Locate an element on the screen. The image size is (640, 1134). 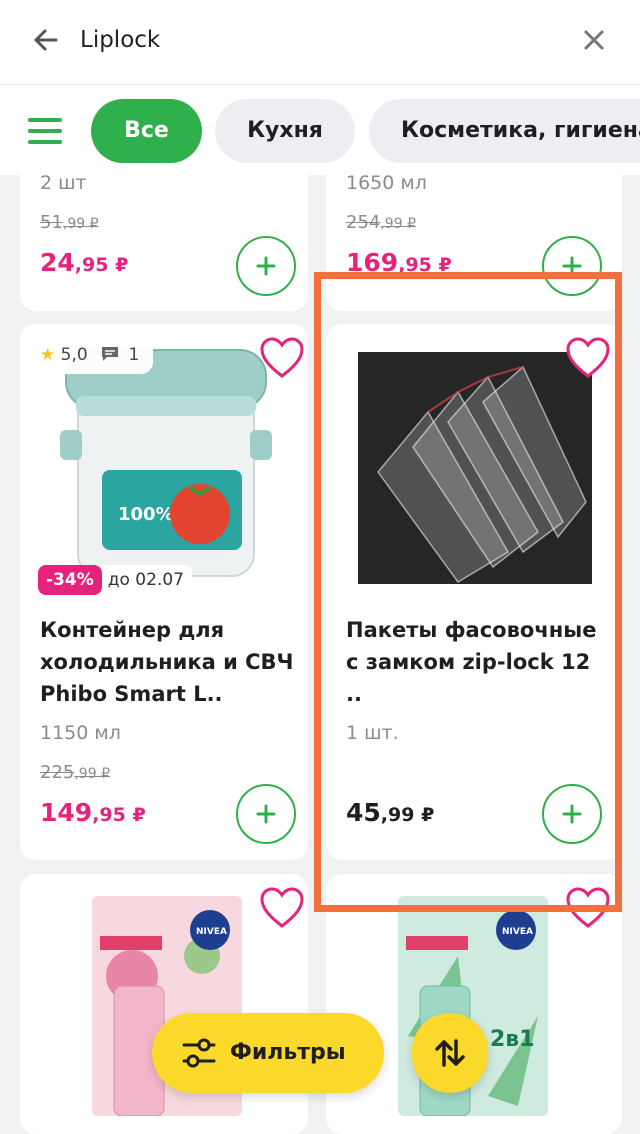
product-card-lipbalm-rose: NIVEA 2в1 is located at coordinates (164, 1004).